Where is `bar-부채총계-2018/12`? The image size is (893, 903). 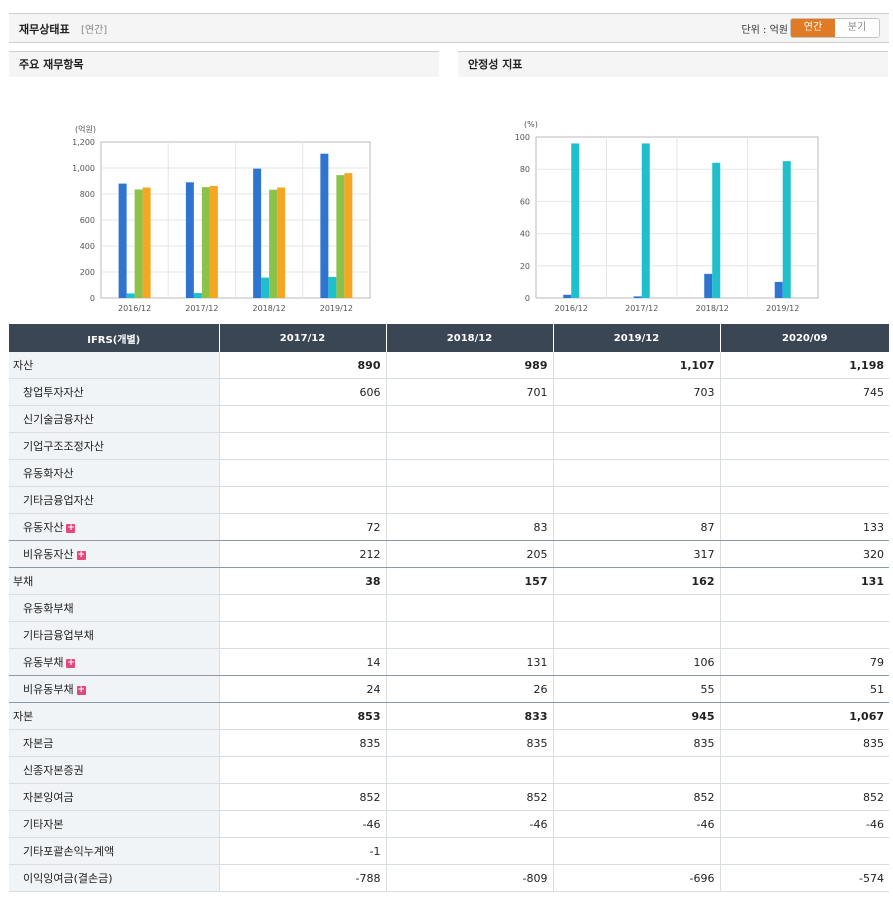
bar-부채총계-2018/12 is located at coordinates (265, 287).